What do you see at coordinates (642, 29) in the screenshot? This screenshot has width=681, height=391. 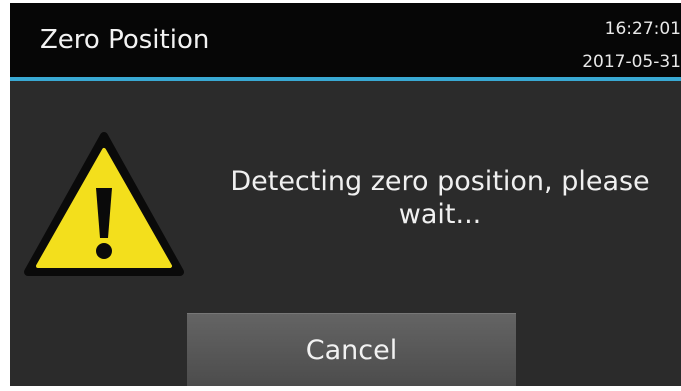 I see `clock-time: 16:27:01` at bounding box center [642, 29].